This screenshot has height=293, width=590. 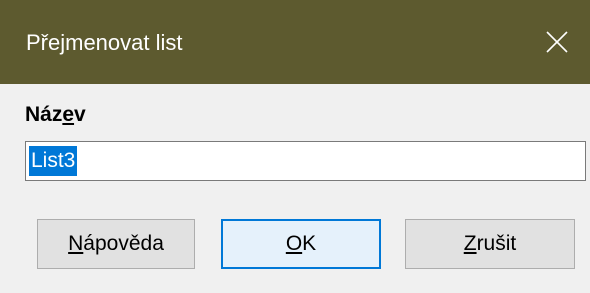 What do you see at coordinates (301, 244) in the screenshot?
I see `ok-button: OK` at bounding box center [301, 244].